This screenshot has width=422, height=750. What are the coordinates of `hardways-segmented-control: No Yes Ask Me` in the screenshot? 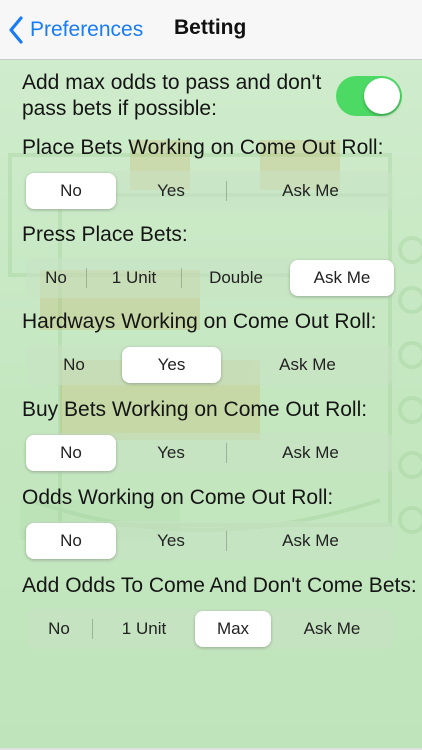 It's located at (210, 365).